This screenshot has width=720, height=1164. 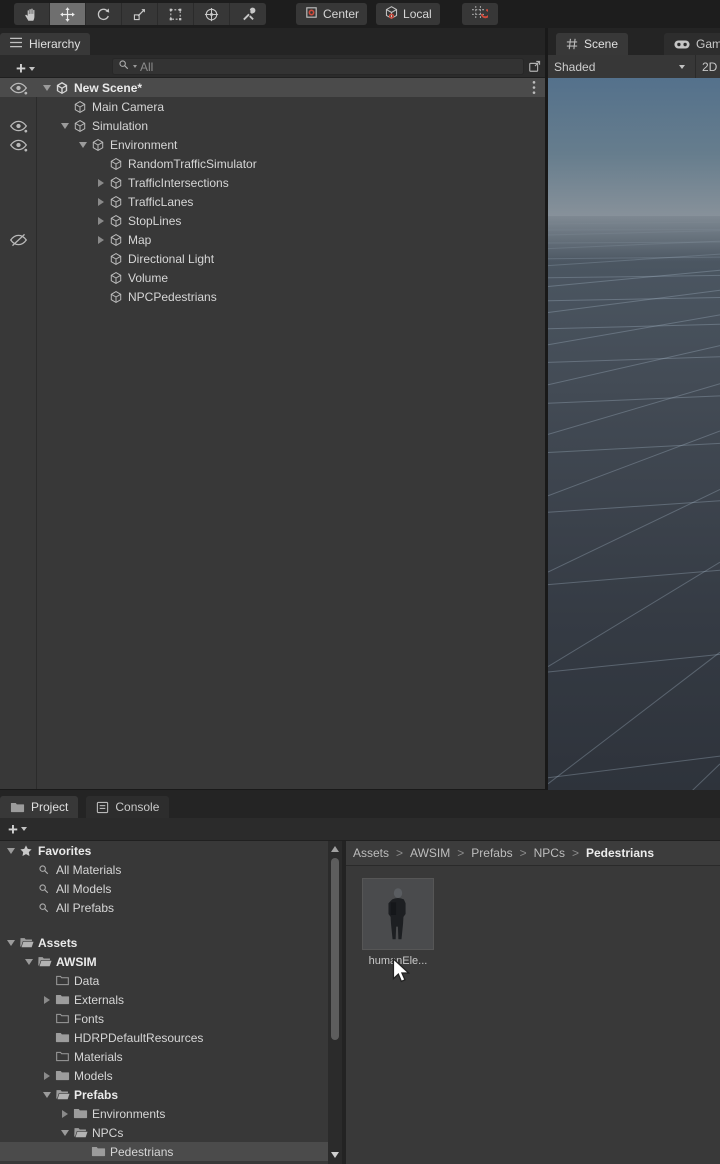 I want to click on hierarchy-item-directional-light: Directional Light, so click(x=272, y=258).